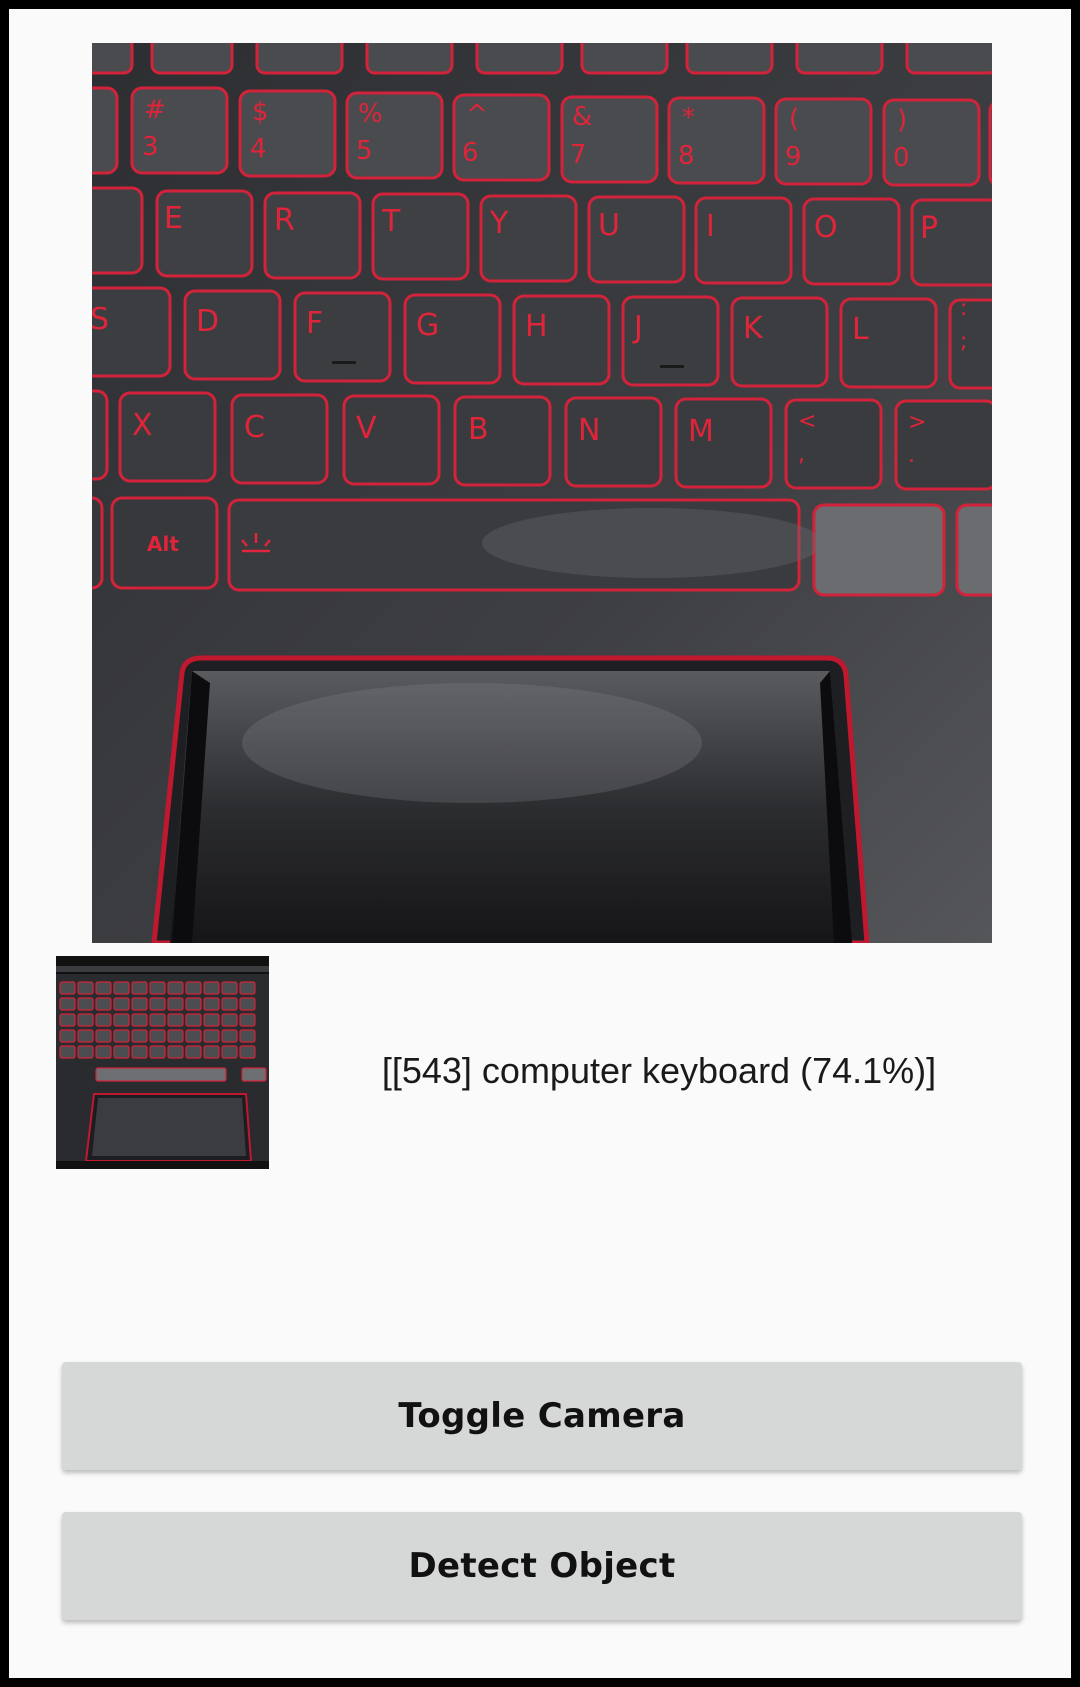 This screenshot has width=1080, height=1687. What do you see at coordinates (710, 226) in the screenshot?
I see `svg-text: I` at bounding box center [710, 226].